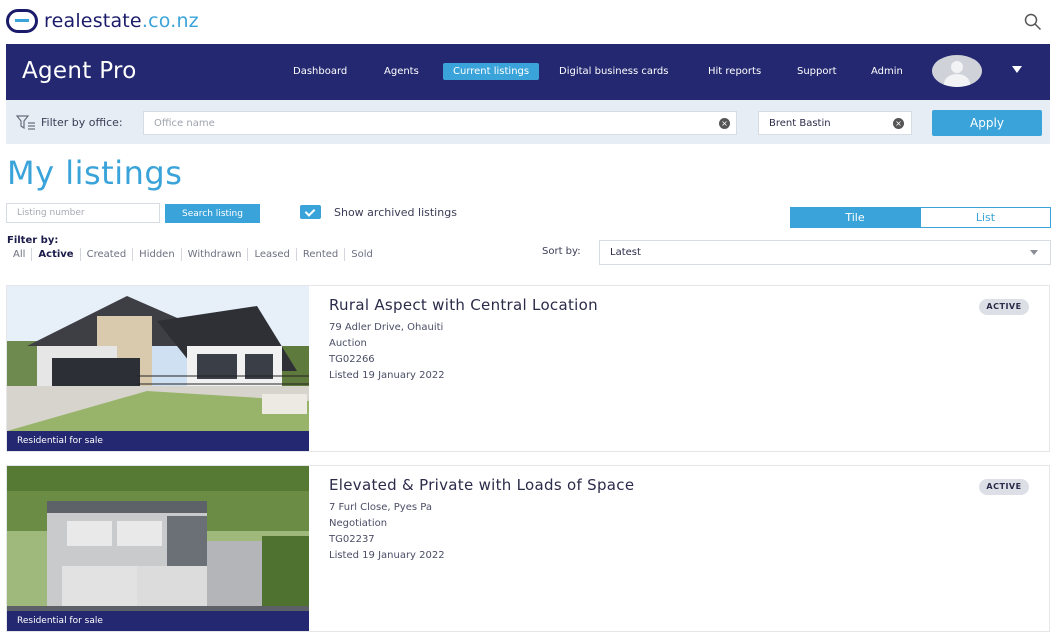 The width and height of the screenshot is (1060, 640). I want to click on show-archived-label: Show archived listings, so click(395, 212).